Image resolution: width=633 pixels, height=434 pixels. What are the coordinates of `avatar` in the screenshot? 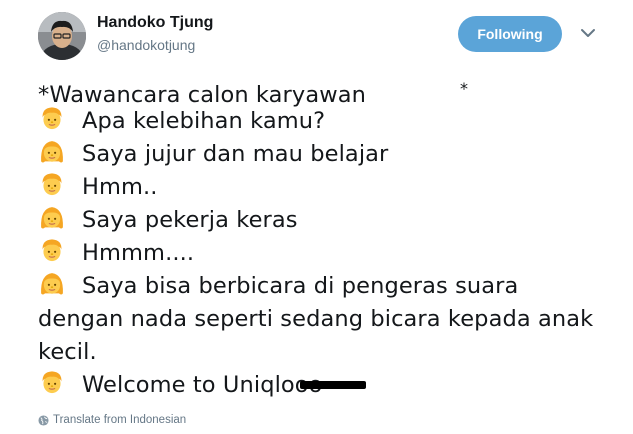 It's located at (62, 36).